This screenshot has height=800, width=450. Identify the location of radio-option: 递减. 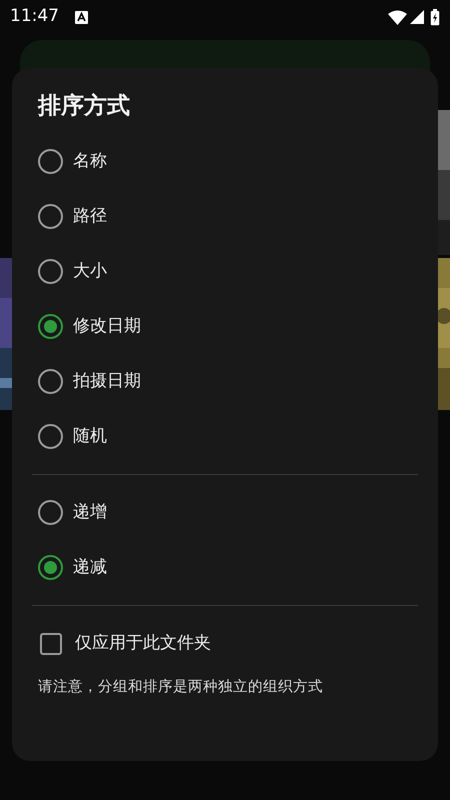
(72, 567).